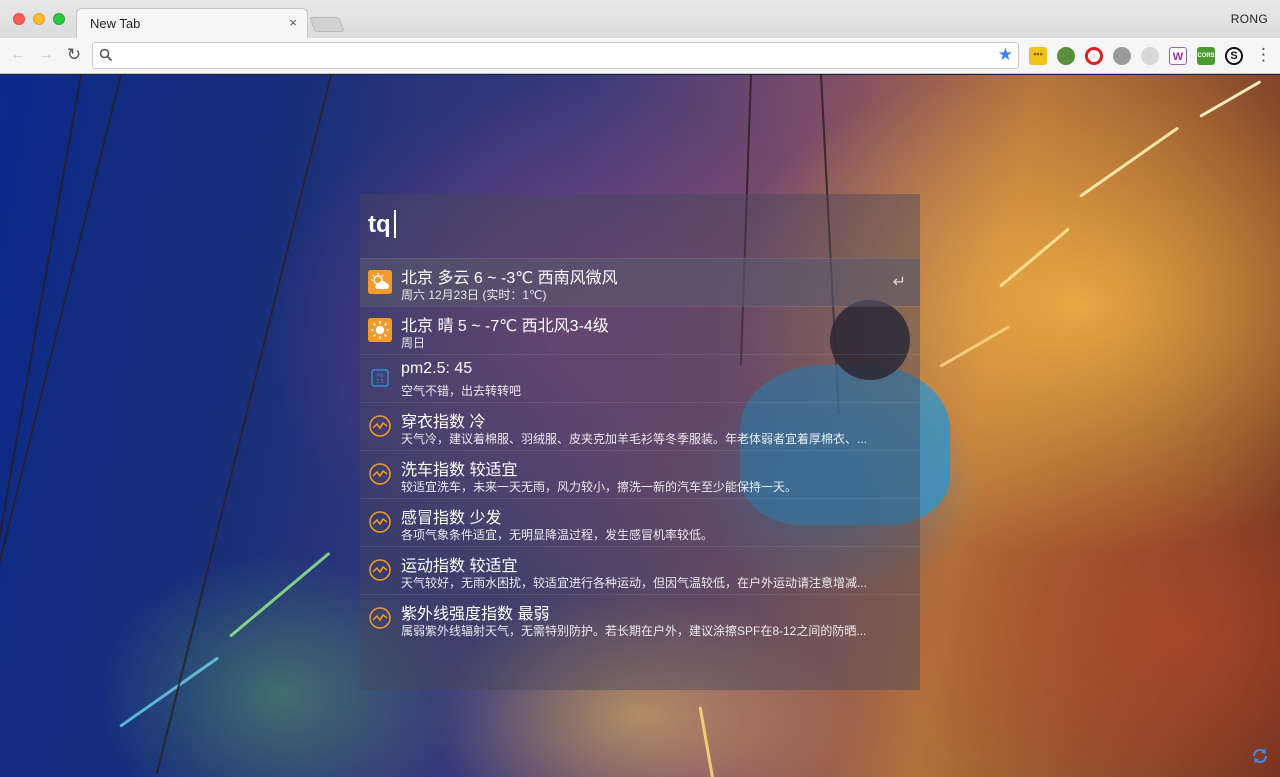 Image resolution: width=1280 pixels, height=777 pixels. I want to click on forward-arrow-icon: →, so click(46, 55).